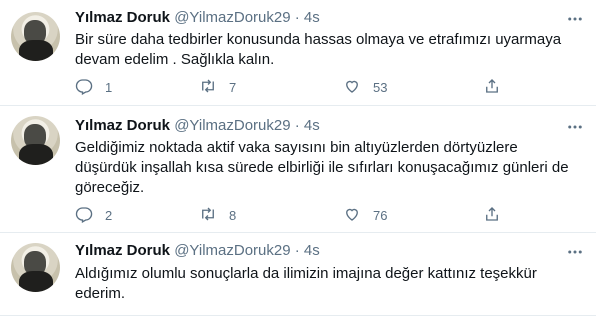 This screenshot has width=596, height=316. Describe the element at coordinates (233, 215) in the screenshot. I see `retweet-count: 8` at that location.